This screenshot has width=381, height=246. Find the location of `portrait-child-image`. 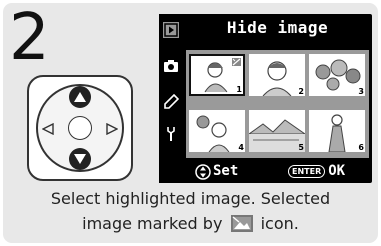

portrait-child-image is located at coordinates (277, 75).